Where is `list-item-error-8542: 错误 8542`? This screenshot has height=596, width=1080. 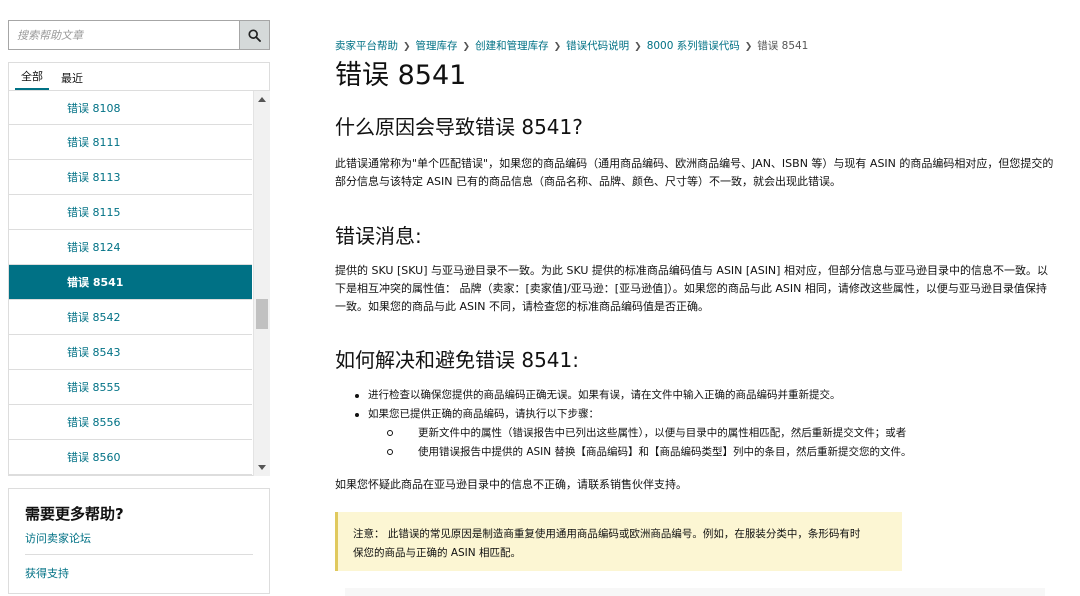
list-item-error-8542: 错误 8542 is located at coordinates (130, 317).